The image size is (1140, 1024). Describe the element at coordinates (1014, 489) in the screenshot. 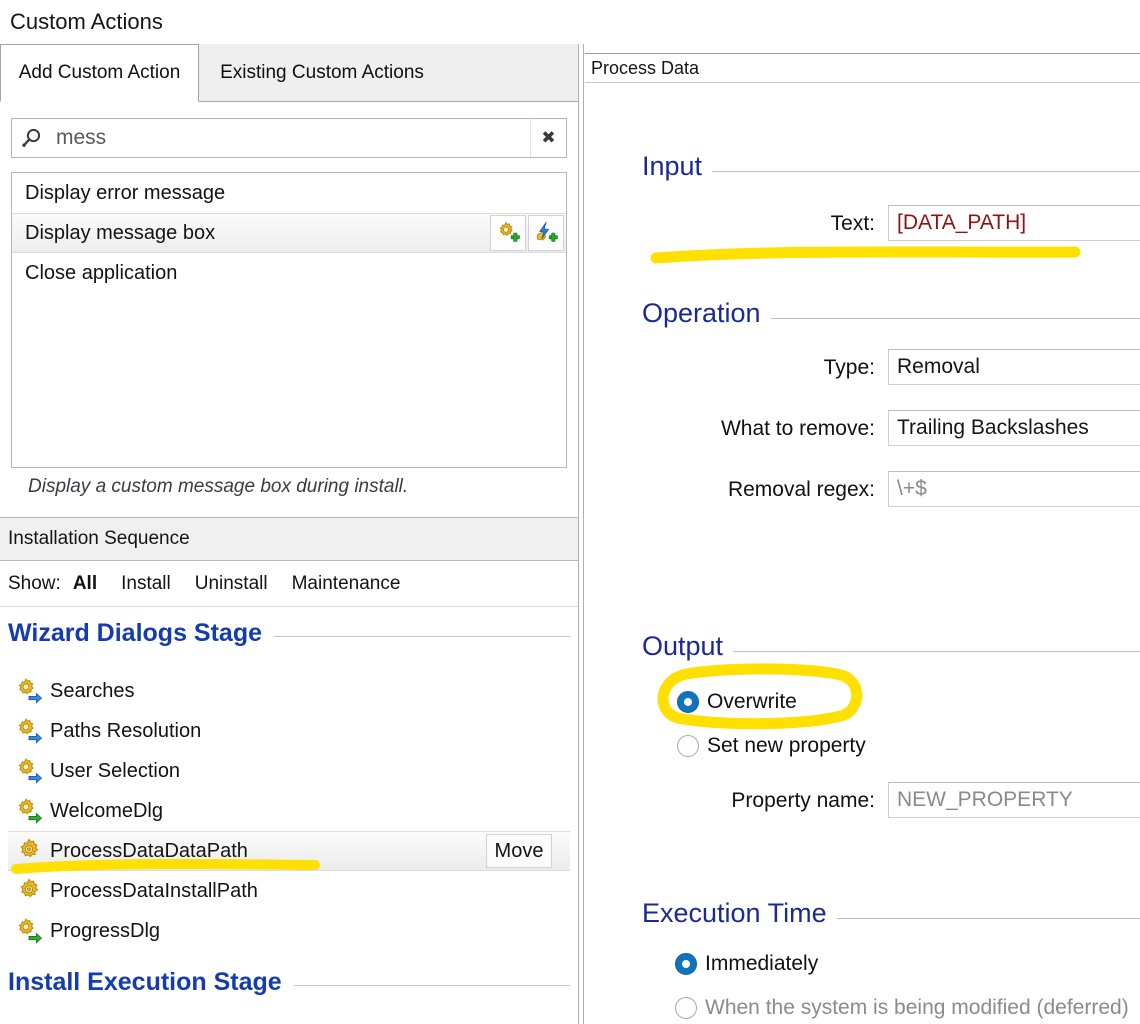

I see `removal-regex-input: \+$` at that location.